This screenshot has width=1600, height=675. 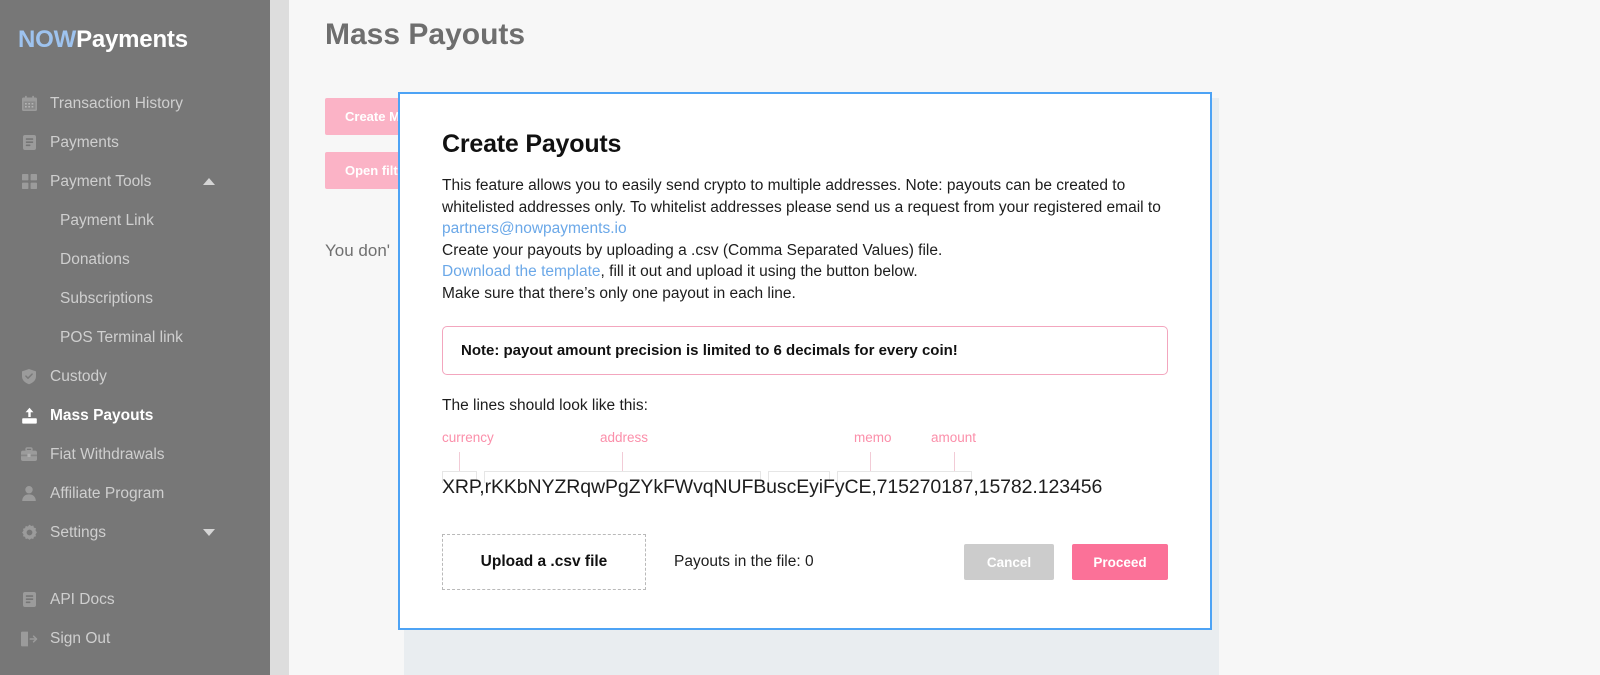 What do you see at coordinates (107, 298) in the screenshot?
I see `sidebar-item-label: Subscriptions` at bounding box center [107, 298].